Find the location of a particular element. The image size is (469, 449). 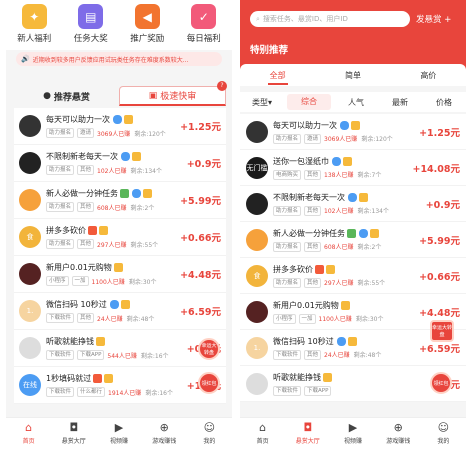

task-title: 每天可以助力一次 is located at coordinates (78, 119).